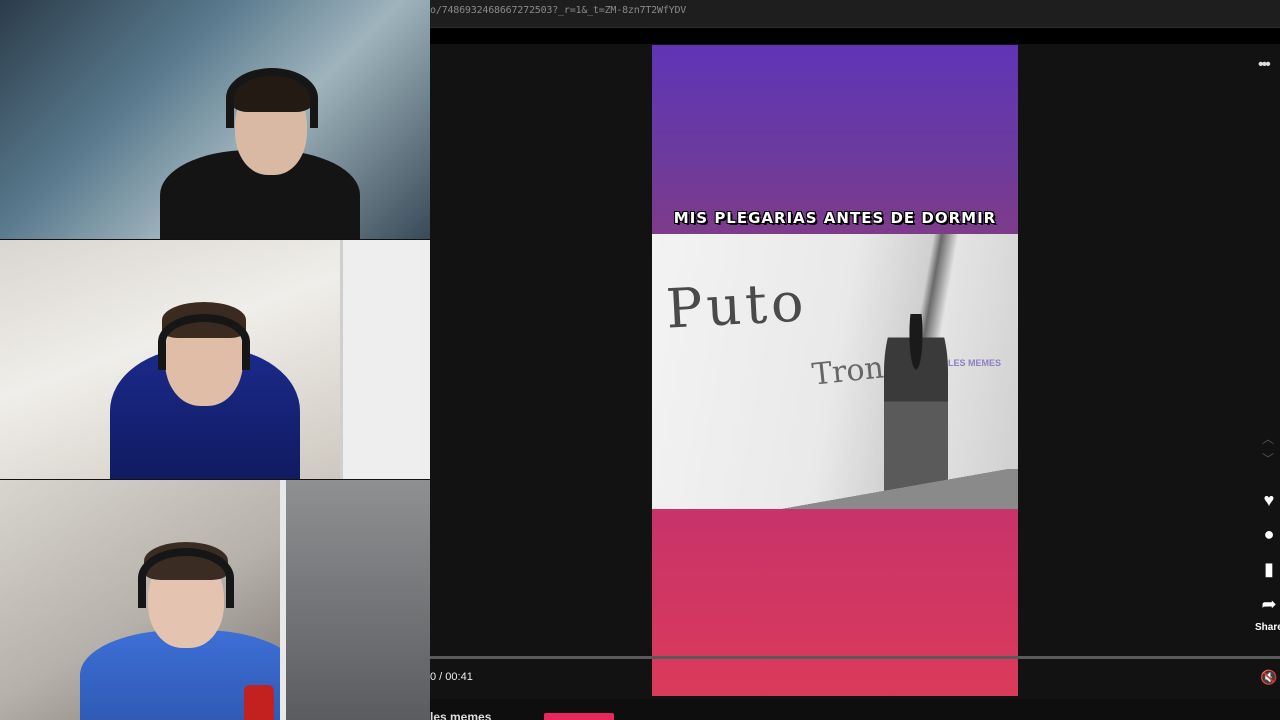 The height and width of the screenshot is (720, 1280). What do you see at coordinates (1268, 677) in the screenshot?
I see `speaker-muted-icon: 🔇` at bounding box center [1268, 677].